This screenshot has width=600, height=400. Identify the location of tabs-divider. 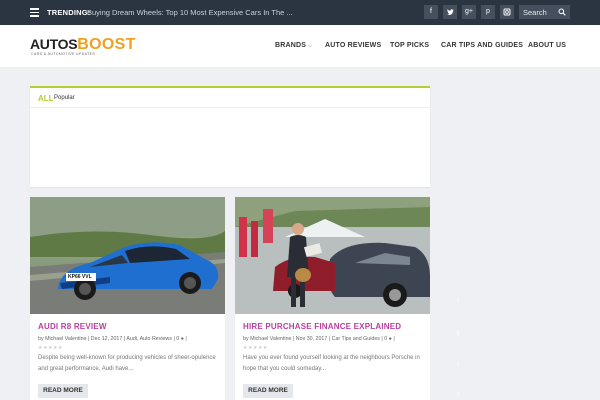
(230, 107).